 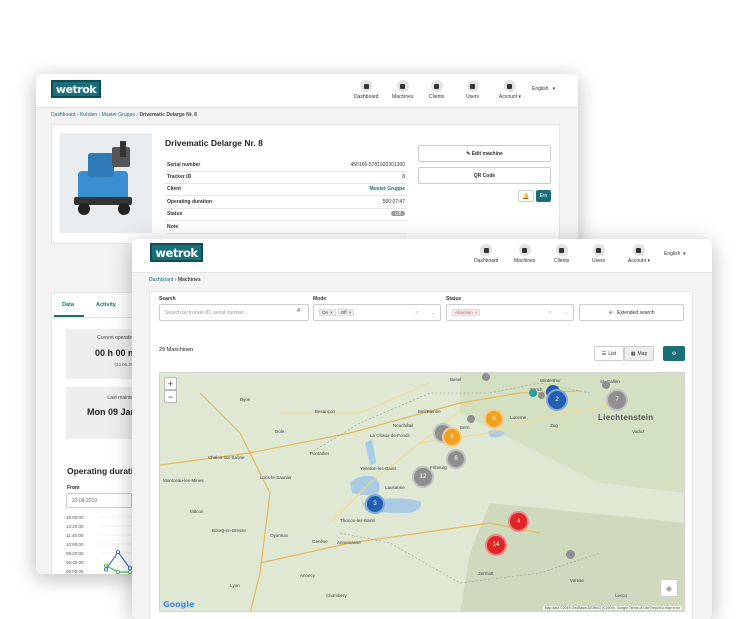 I want to click on settings-button: ⚙, so click(x=674, y=353).